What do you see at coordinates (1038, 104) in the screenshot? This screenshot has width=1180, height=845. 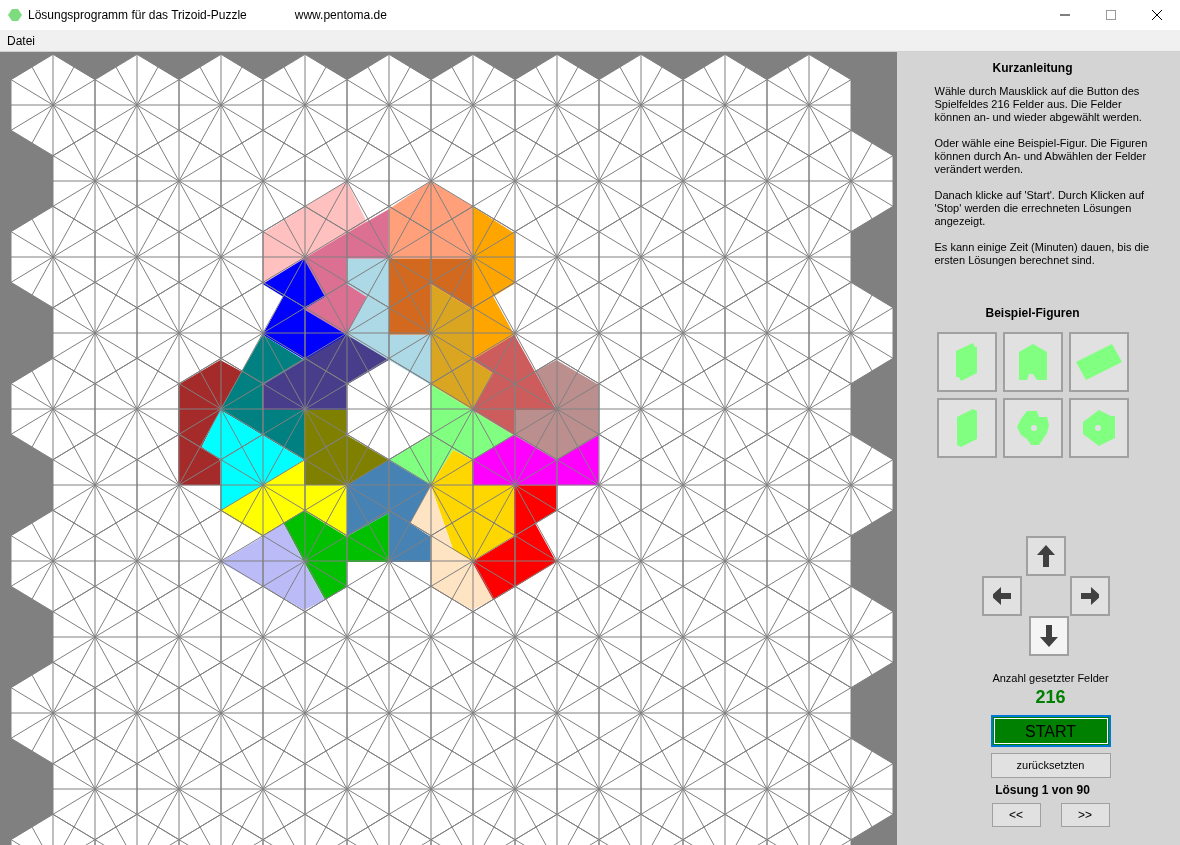 I see `instruction-paragraph: Wähle durch Mausklick auf die Button des Spielfeldes 216 Felder aus. Die Felder können an- und wieder abgewählt werden.` at bounding box center [1038, 104].